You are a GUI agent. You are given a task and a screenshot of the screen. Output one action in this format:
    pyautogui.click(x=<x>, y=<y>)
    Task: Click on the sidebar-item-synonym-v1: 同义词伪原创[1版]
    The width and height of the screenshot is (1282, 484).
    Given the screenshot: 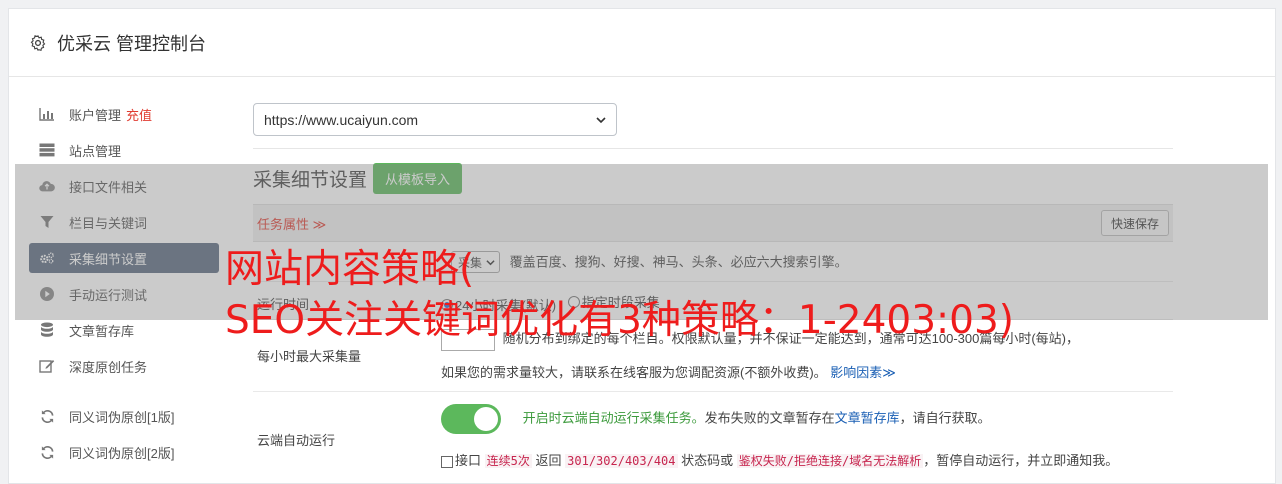 What is the action you would take?
    pyautogui.click(x=124, y=416)
    